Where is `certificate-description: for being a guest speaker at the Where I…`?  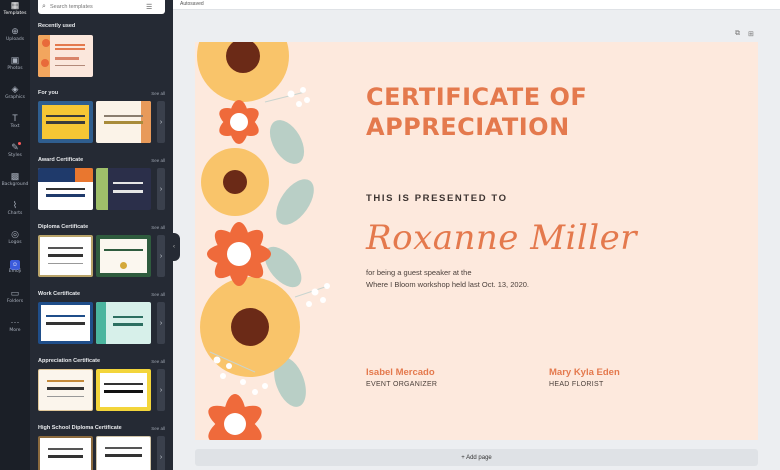 certificate-description: for being a guest speaker at the Where I… is located at coordinates (447, 279).